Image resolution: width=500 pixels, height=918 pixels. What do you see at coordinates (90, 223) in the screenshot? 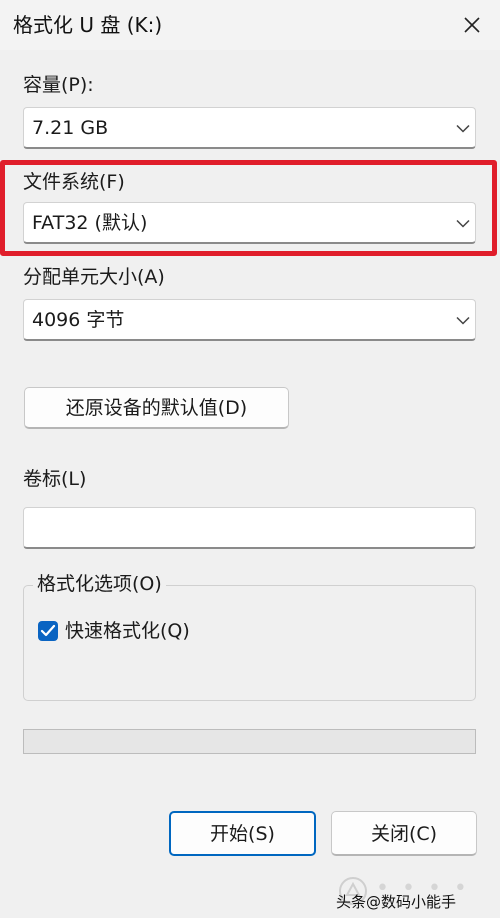
I see `file-system-value: FAT32 (默认)` at bounding box center [90, 223].